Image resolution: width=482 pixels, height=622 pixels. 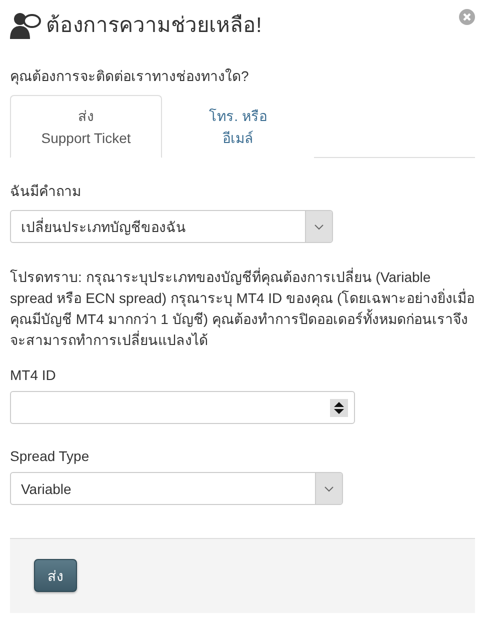 I want to click on field-label: Spread Type, so click(x=50, y=456).